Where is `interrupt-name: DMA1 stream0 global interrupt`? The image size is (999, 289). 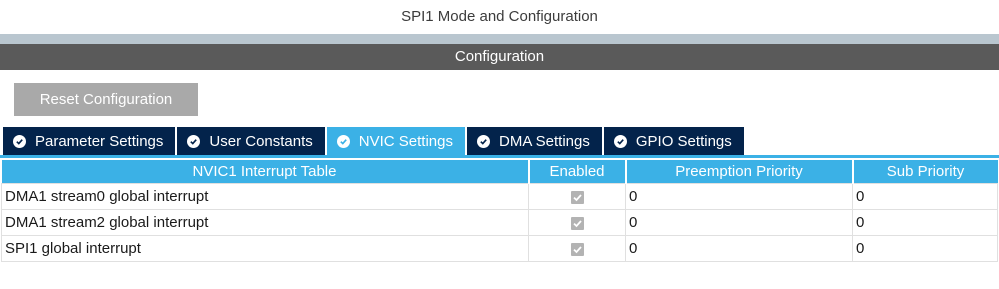
interrupt-name: DMA1 stream0 global interrupt is located at coordinates (265, 196).